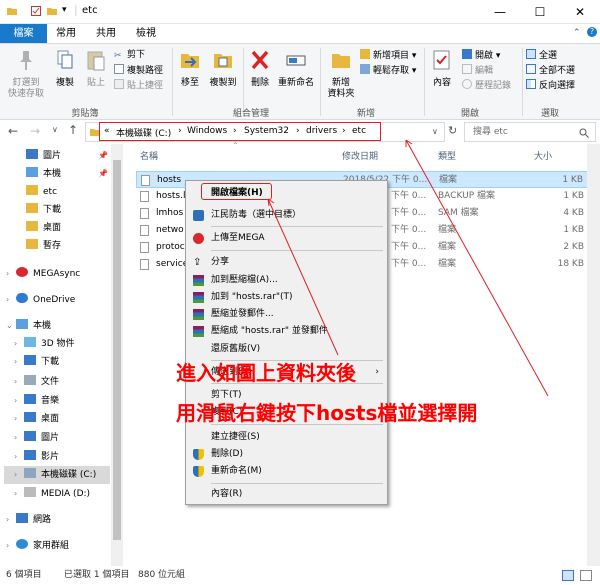  Describe the element at coordinates (43, 174) in the screenshot. I see `nav-item-pc-pinned: 本機` at that location.